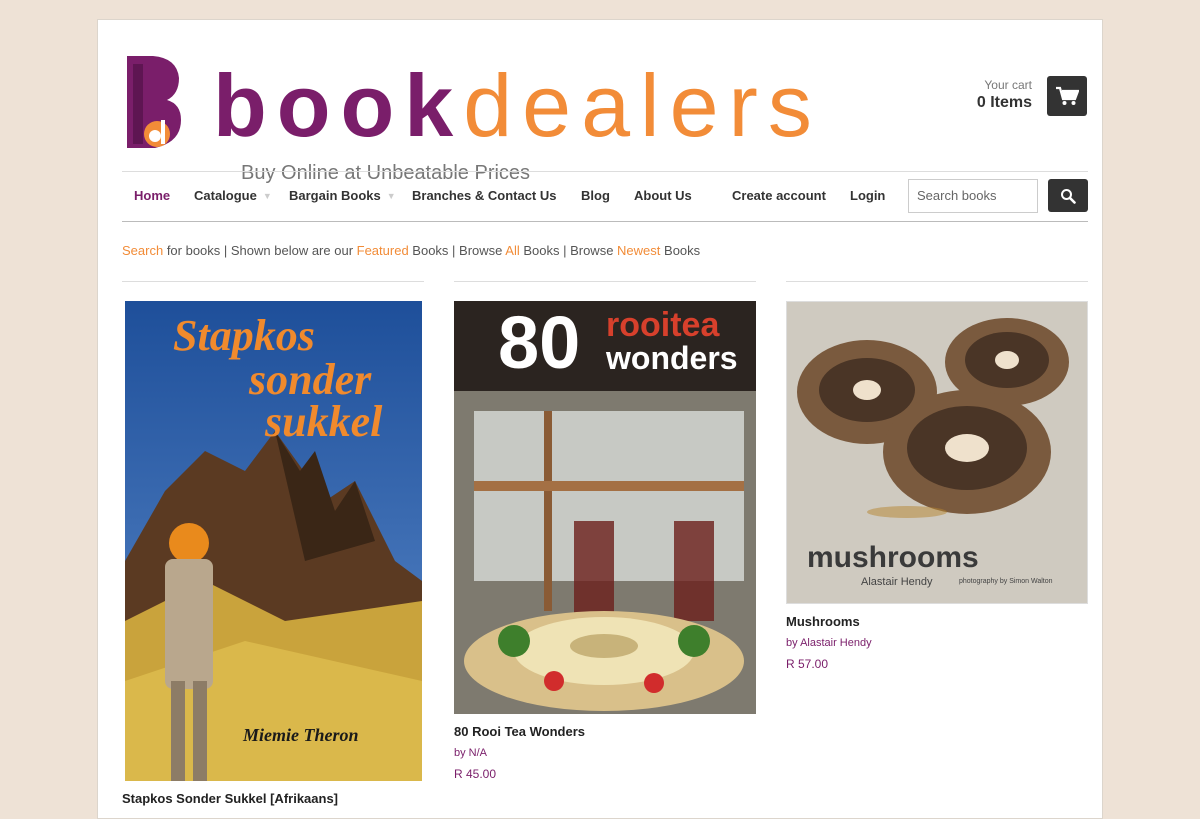 This screenshot has height=819, width=1200. What do you see at coordinates (539, 342) in the screenshot?
I see `cover-title-number: 80` at bounding box center [539, 342].